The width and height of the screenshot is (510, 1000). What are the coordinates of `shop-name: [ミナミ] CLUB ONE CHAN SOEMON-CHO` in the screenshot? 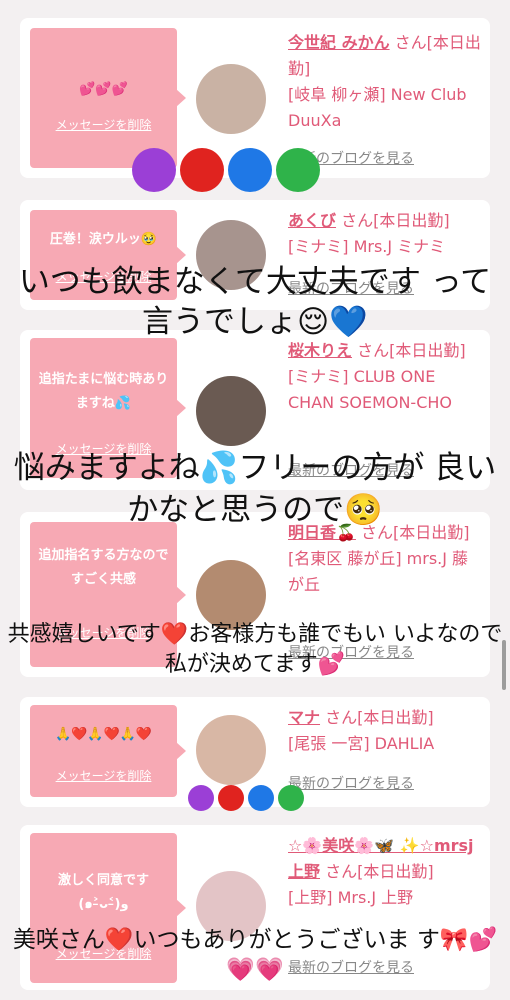 It's located at (370, 389).